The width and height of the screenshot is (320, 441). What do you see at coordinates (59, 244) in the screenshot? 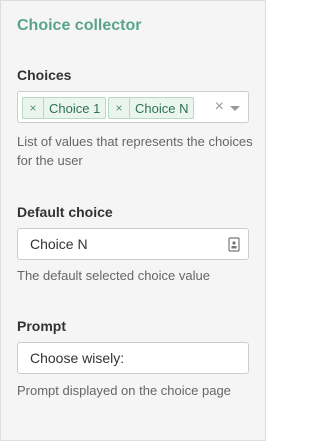
I see `default-choice-value: Choice N` at bounding box center [59, 244].